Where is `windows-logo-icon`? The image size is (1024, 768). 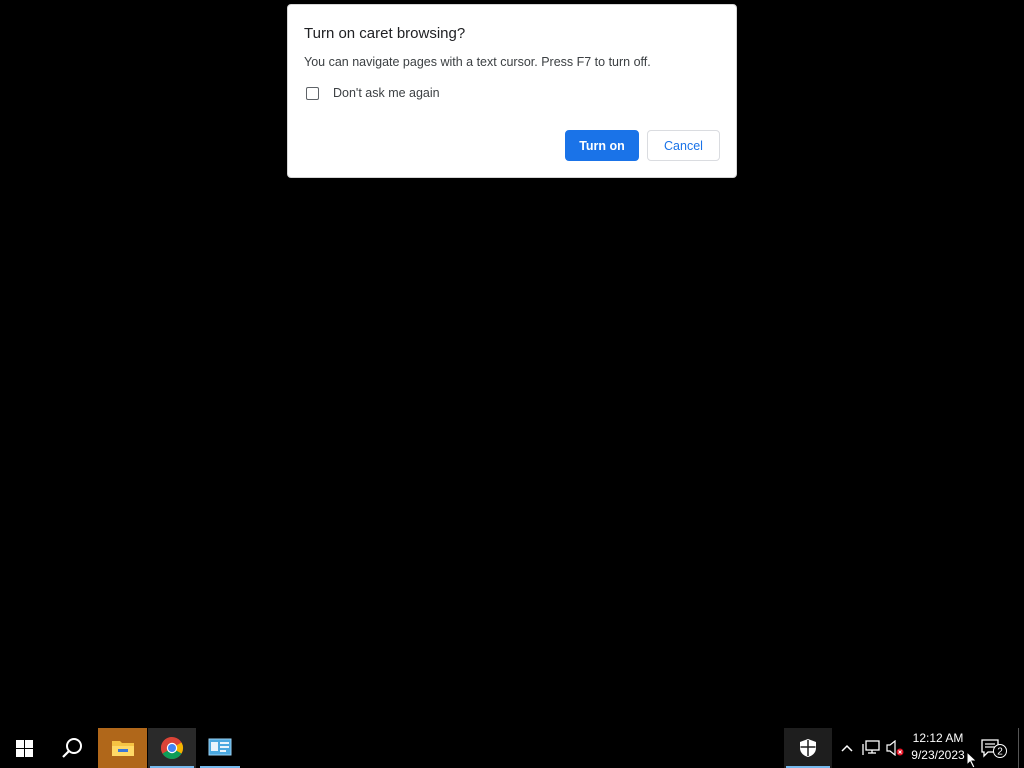
windows-logo-icon is located at coordinates (24, 748).